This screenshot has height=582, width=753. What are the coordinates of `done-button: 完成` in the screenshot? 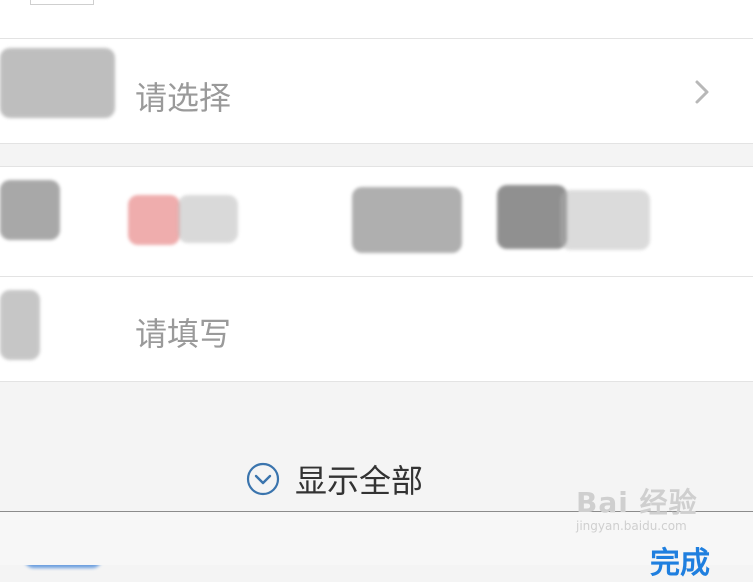 It's located at (680, 560).